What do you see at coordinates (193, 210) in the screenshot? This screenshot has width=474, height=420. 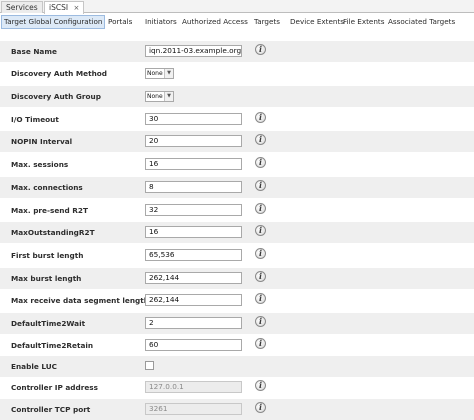 I see `max-pre-send-r2t-input: 32` at bounding box center [193, 210].